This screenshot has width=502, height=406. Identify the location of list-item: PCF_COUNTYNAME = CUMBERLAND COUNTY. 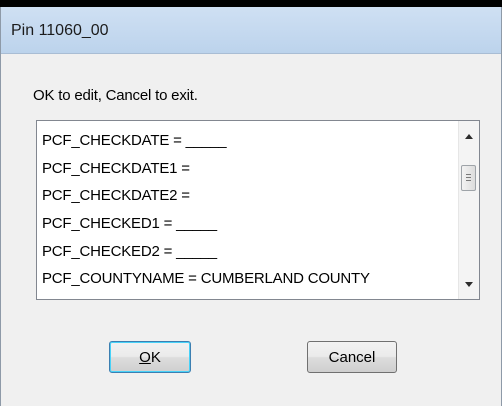
(250, 279).